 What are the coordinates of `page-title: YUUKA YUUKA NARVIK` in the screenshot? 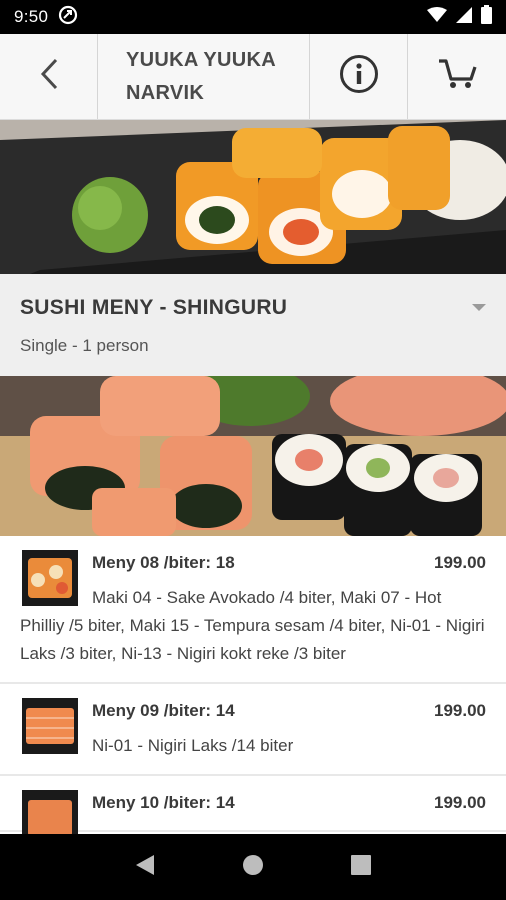 It's located at (201, 76).